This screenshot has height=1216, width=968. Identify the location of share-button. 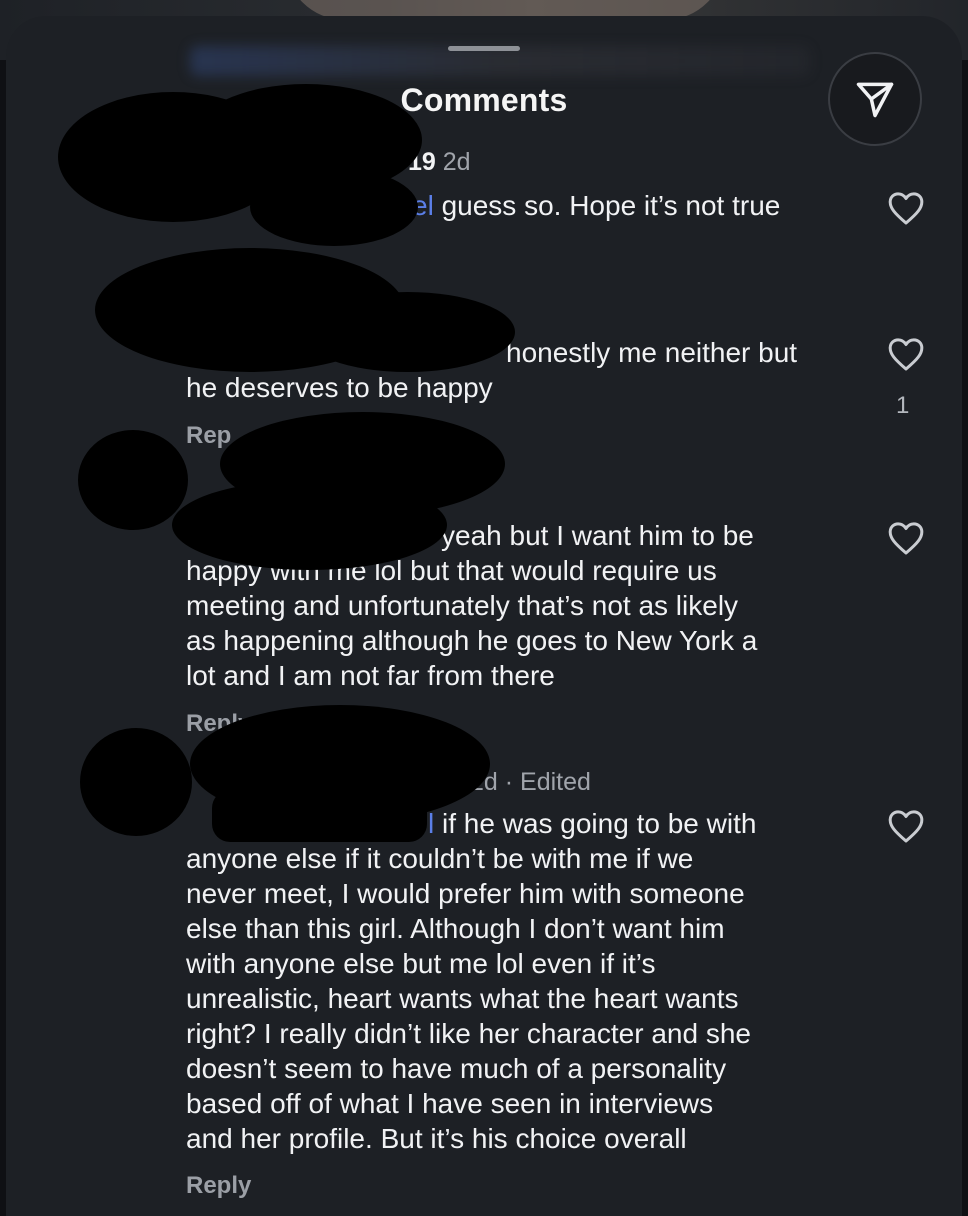
(875, 99).